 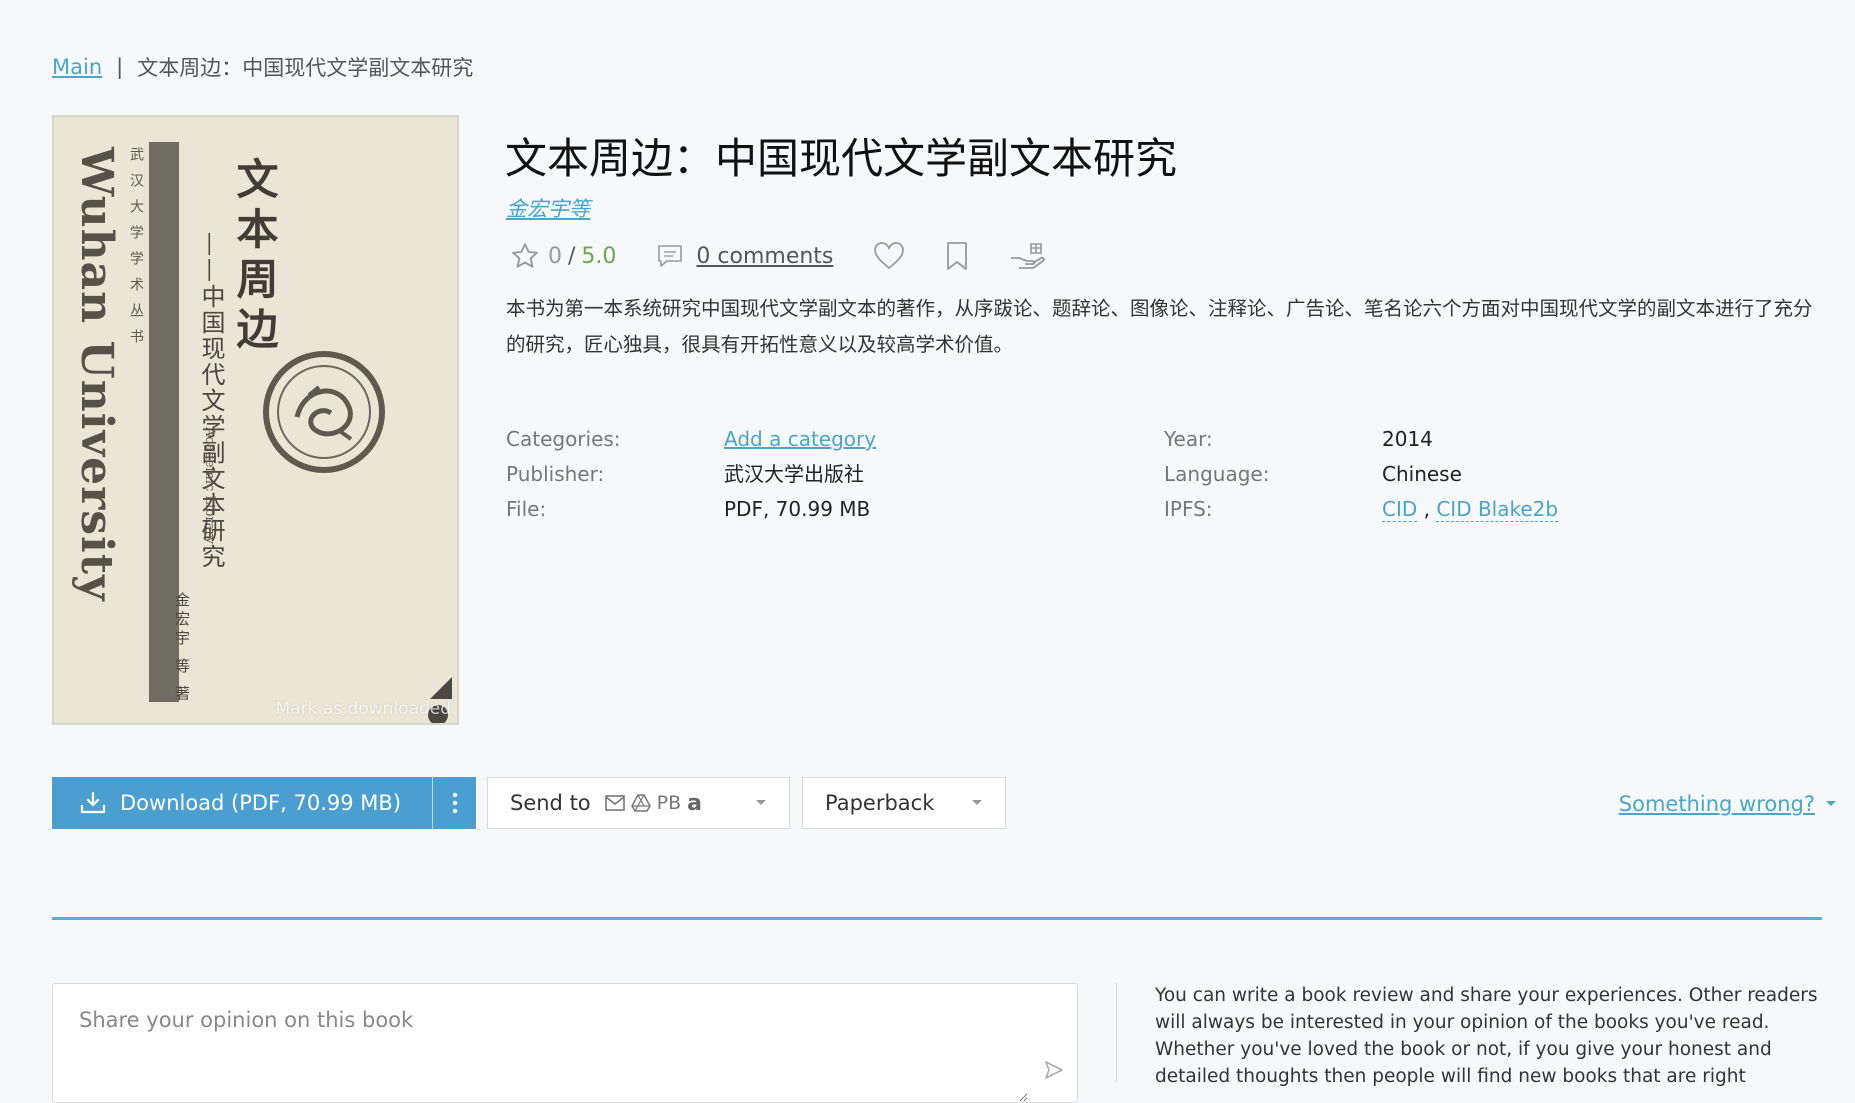 I want to click on bookmark-icon, so click(x=957, y=256).